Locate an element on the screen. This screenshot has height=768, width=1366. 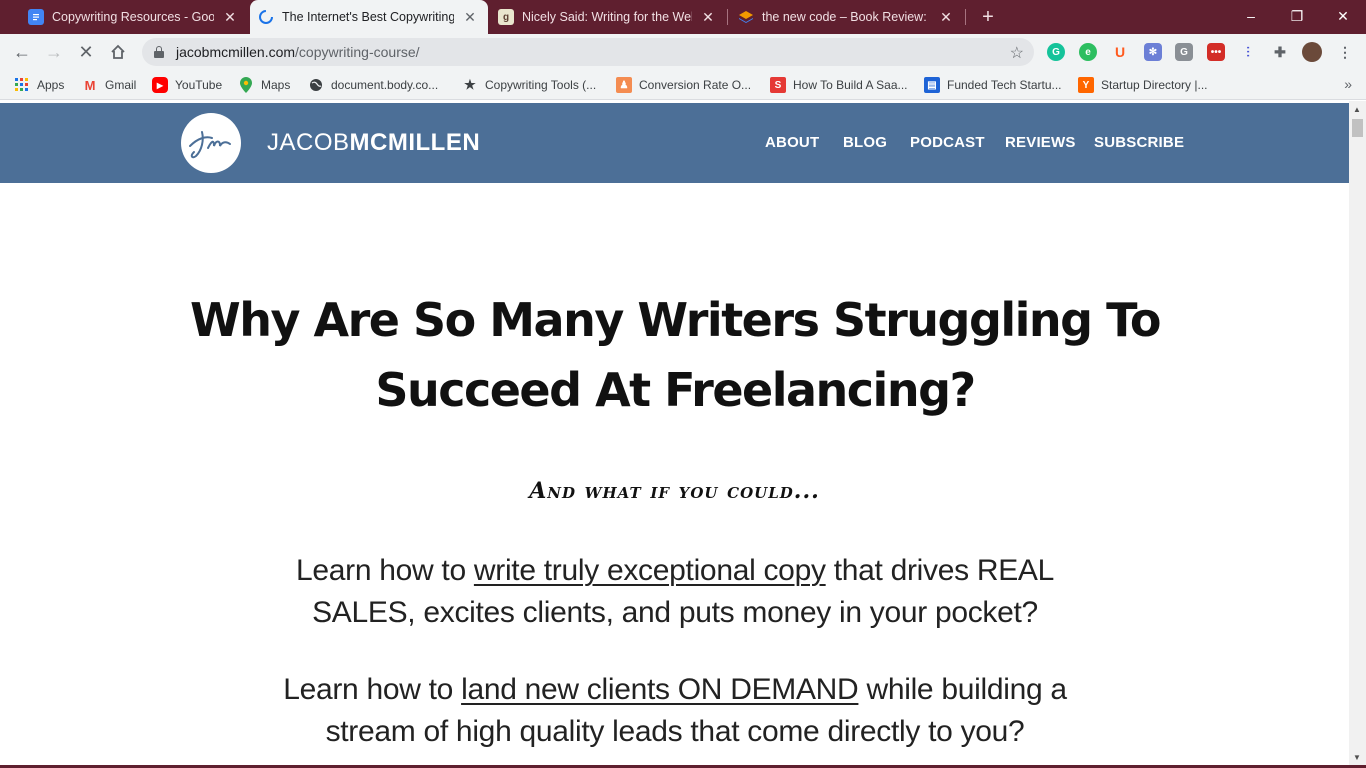
startup-icon: ▤ is located at coordinates (932, 85).